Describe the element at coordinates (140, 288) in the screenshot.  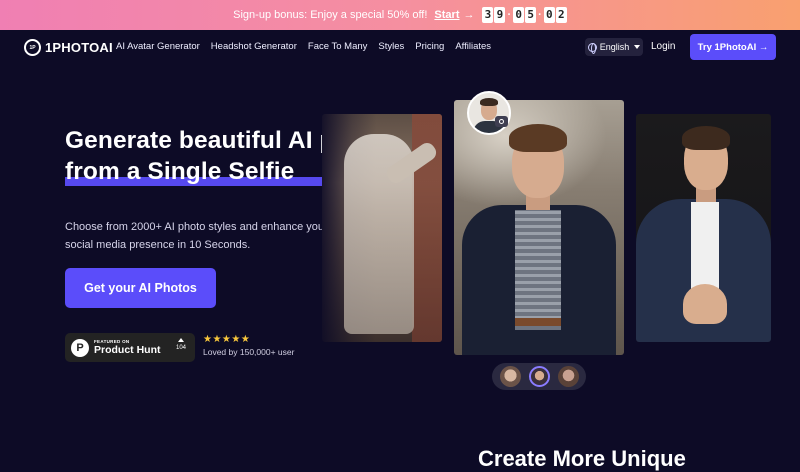
I see `get-ai-photos-button: Get your AI Photos` at that location.